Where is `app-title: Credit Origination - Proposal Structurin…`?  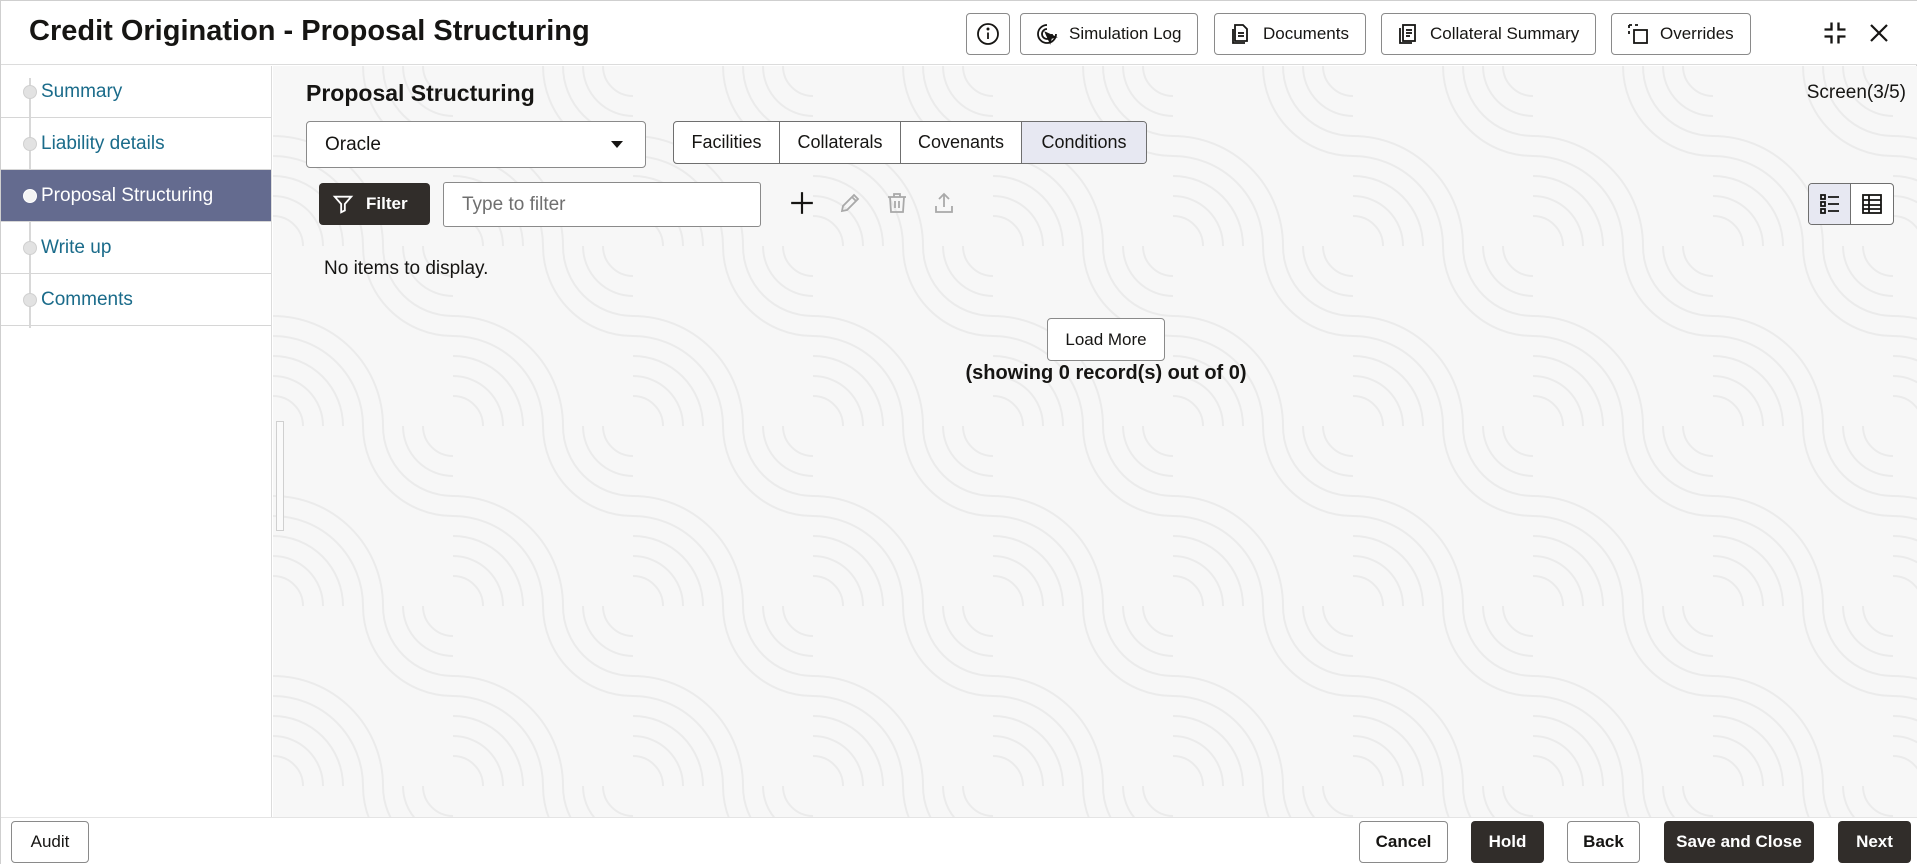 app-title: Credit Origination - Proposal Structurin… is located at coordinates (309, 31).